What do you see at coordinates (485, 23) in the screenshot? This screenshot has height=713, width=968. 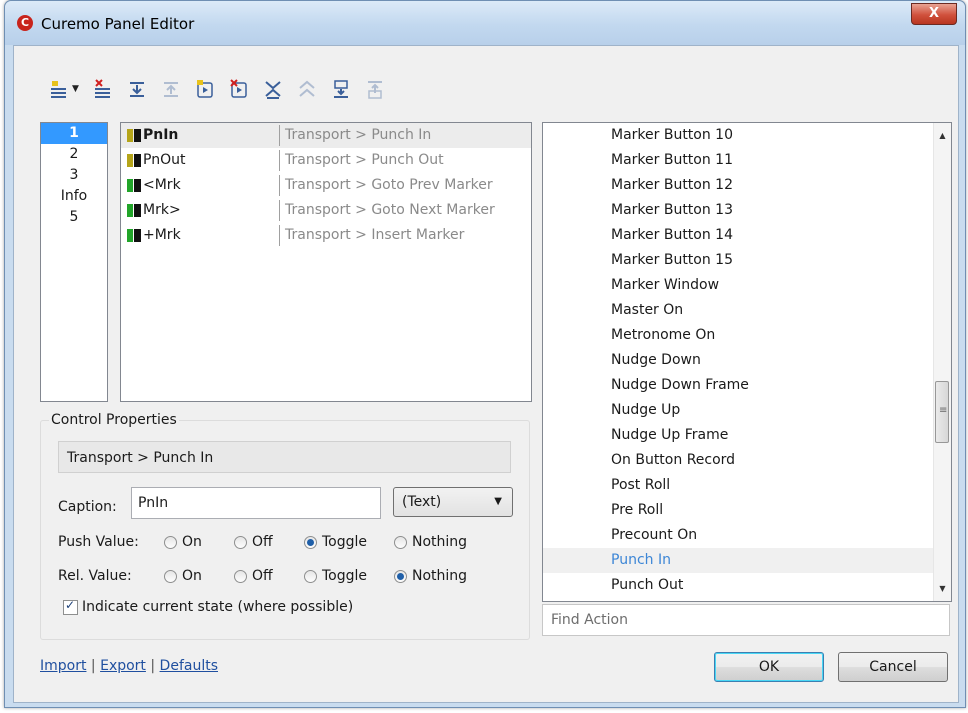 I see `title-bar: C Curemo Panel Editor X` at bounding box center [485, 23].